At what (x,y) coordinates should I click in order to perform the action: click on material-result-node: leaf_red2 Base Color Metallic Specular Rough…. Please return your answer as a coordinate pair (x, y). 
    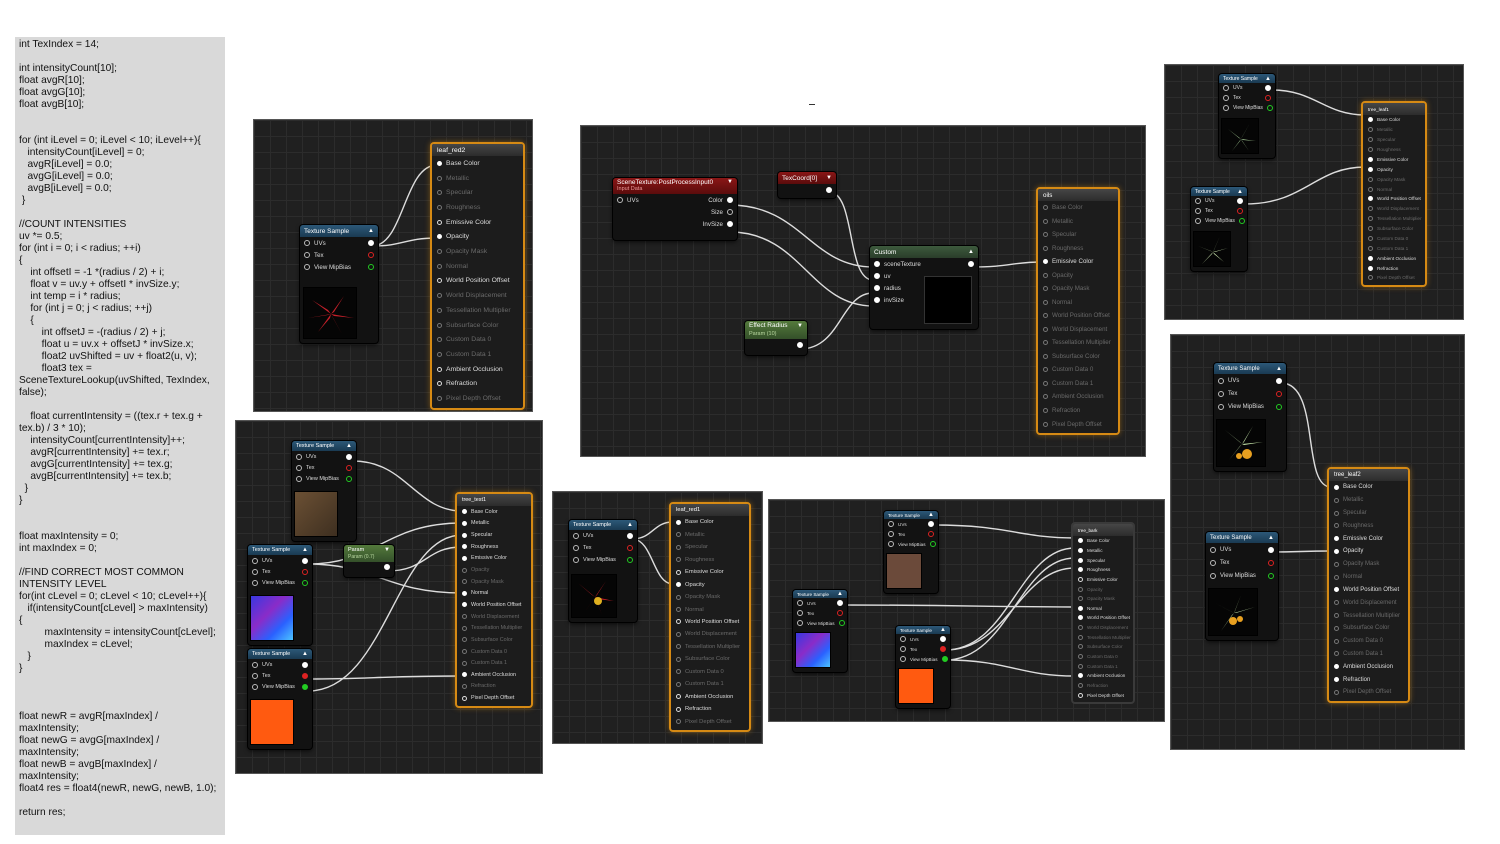
    Looking at the image, I should click on (477, 276).